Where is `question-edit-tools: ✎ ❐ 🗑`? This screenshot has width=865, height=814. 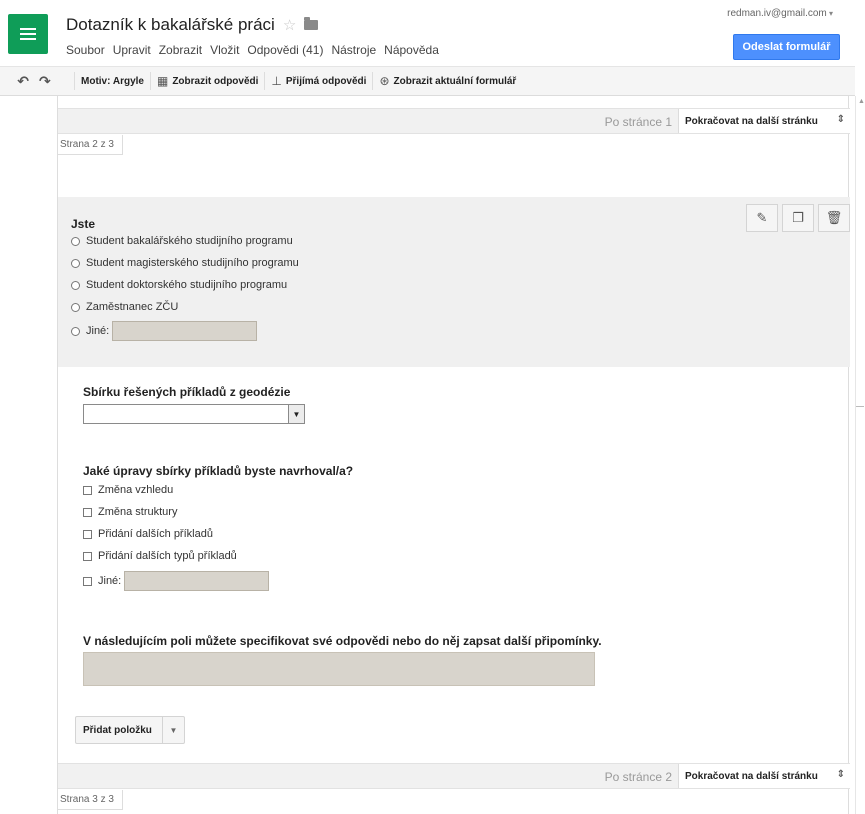
question-edit-tools: ✎ ❐ 🗑 is located at coordinates (796, 218).